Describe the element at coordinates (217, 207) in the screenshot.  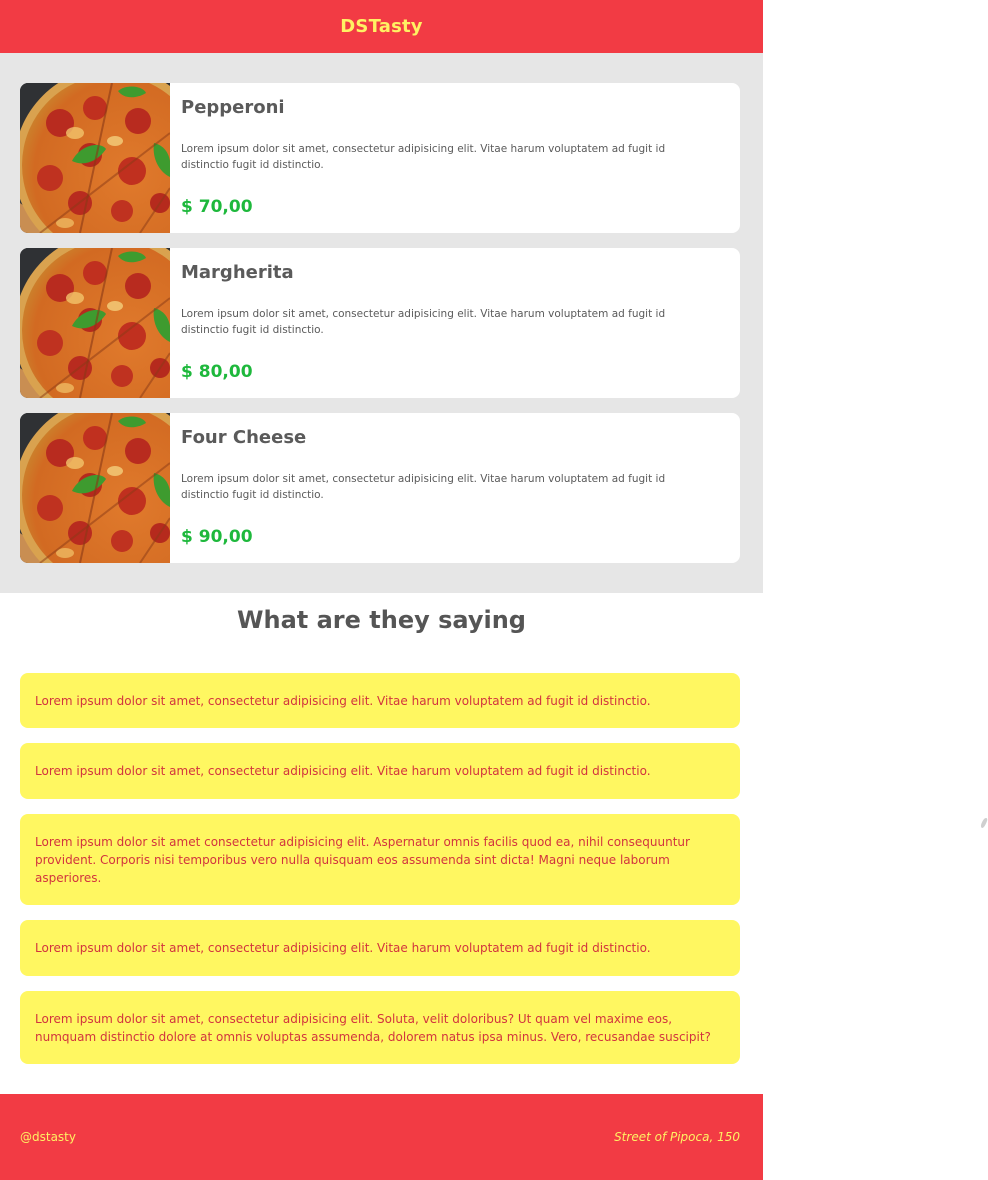
I see `product-price: $ 70,00` at that location.